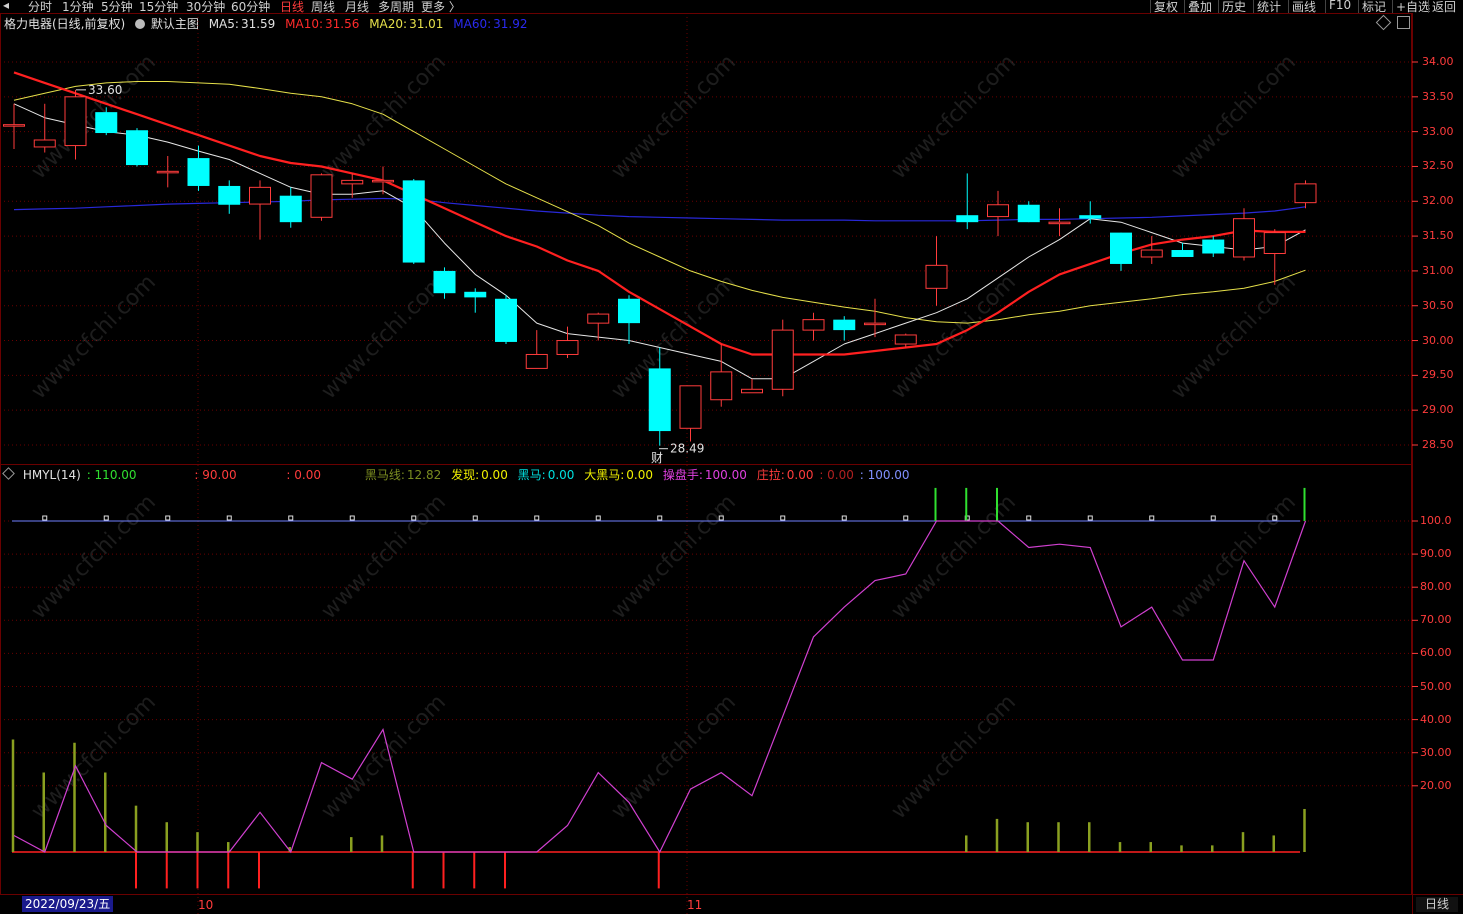  What do you see at coordinates (1436, 554) in the screenshot?
I see `indicator-tick-label: 90.00` at bounding box center [1436, 554].